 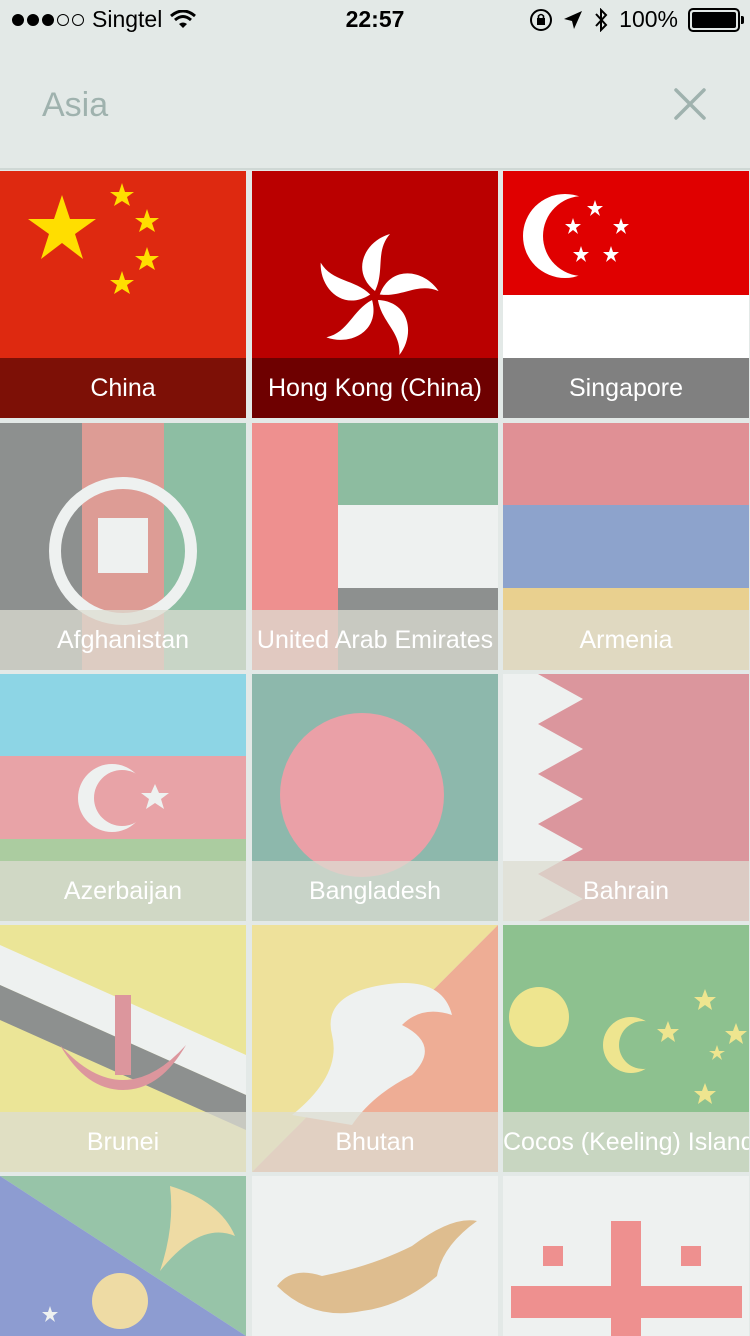 What do you see at coordinates (626, 1142) in the screenshot?
I see `country-label: Cocos (Keeling) Islands` at bounding box center [626, 1142].